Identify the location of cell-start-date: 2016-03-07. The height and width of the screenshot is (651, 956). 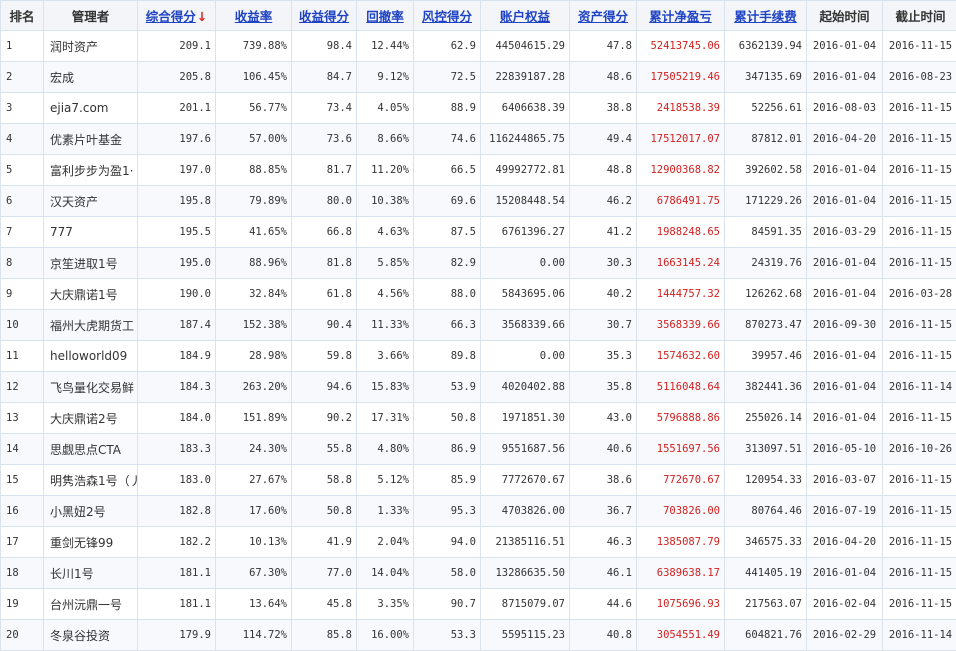
(845, 480).